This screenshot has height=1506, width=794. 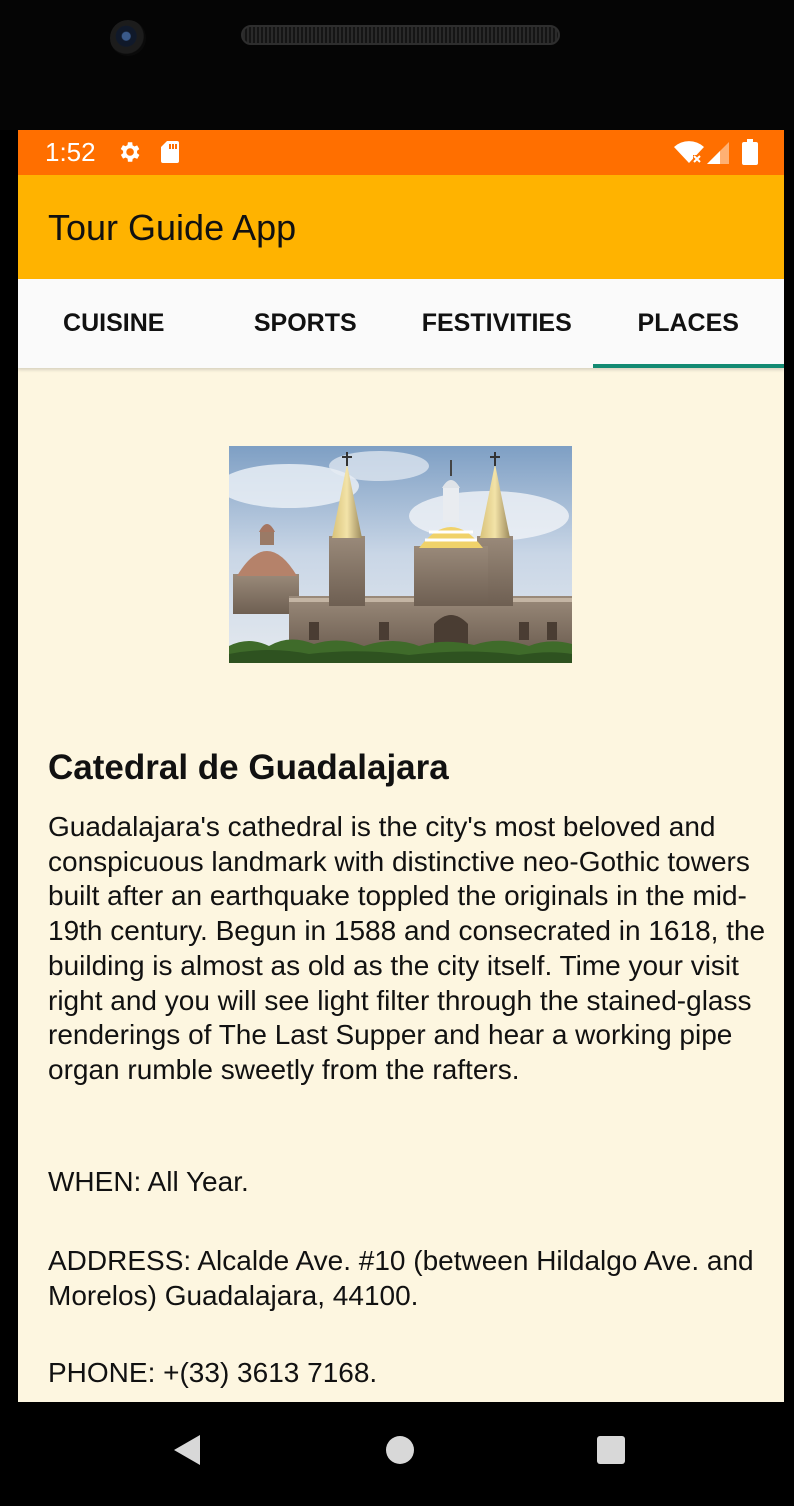 What do you see at coordinates (400, 1450) in the screenshot?
I see `home-icon` at bounding box center [400, 1450].